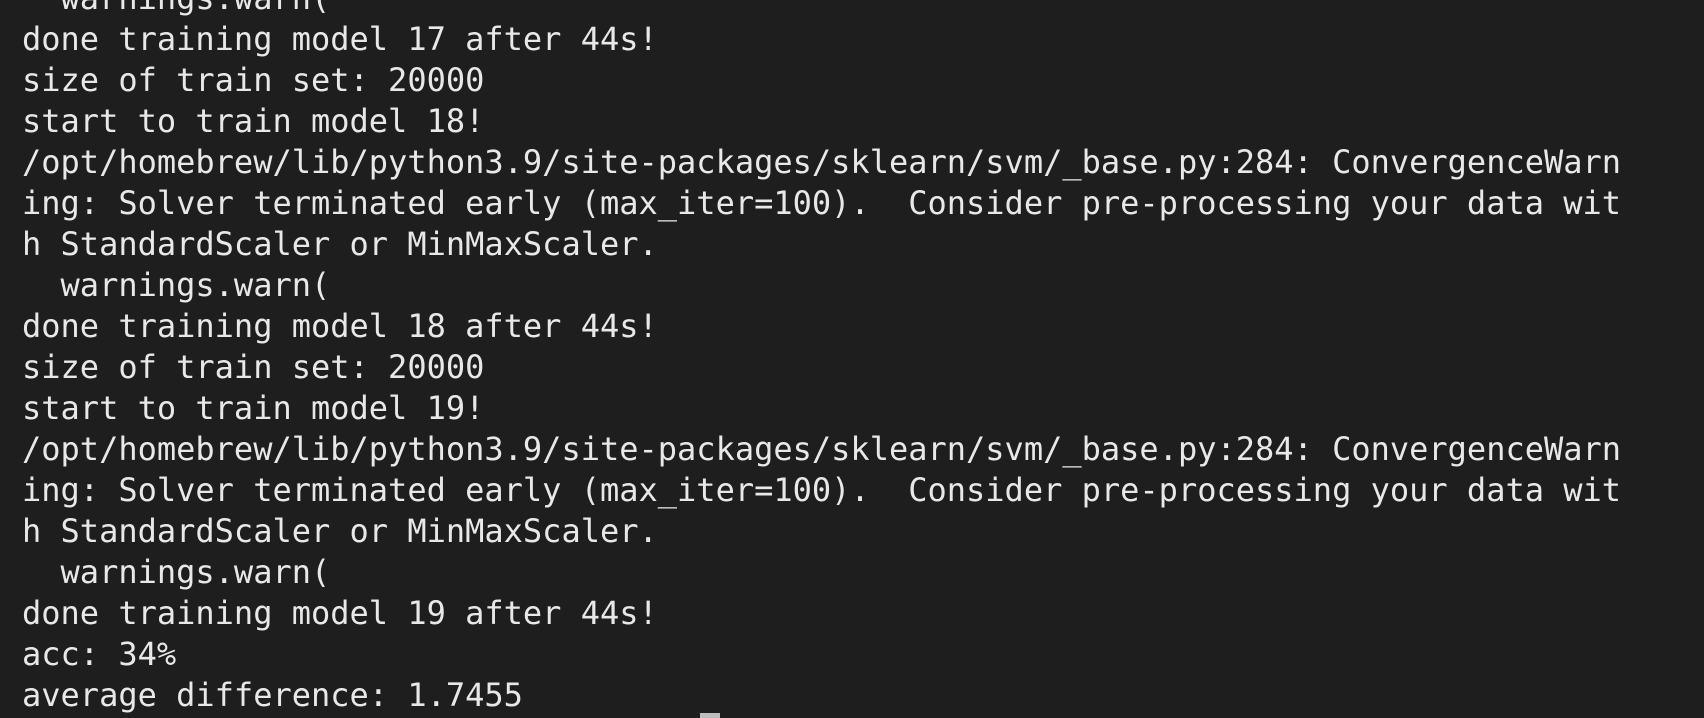 The width and height of the screenshot is (1704, 718). What do you see at coordinates (340, 613) in the screenshot?
I see `terminal-line: done training model 19 after 44s!` at bounding box center [340, 613].